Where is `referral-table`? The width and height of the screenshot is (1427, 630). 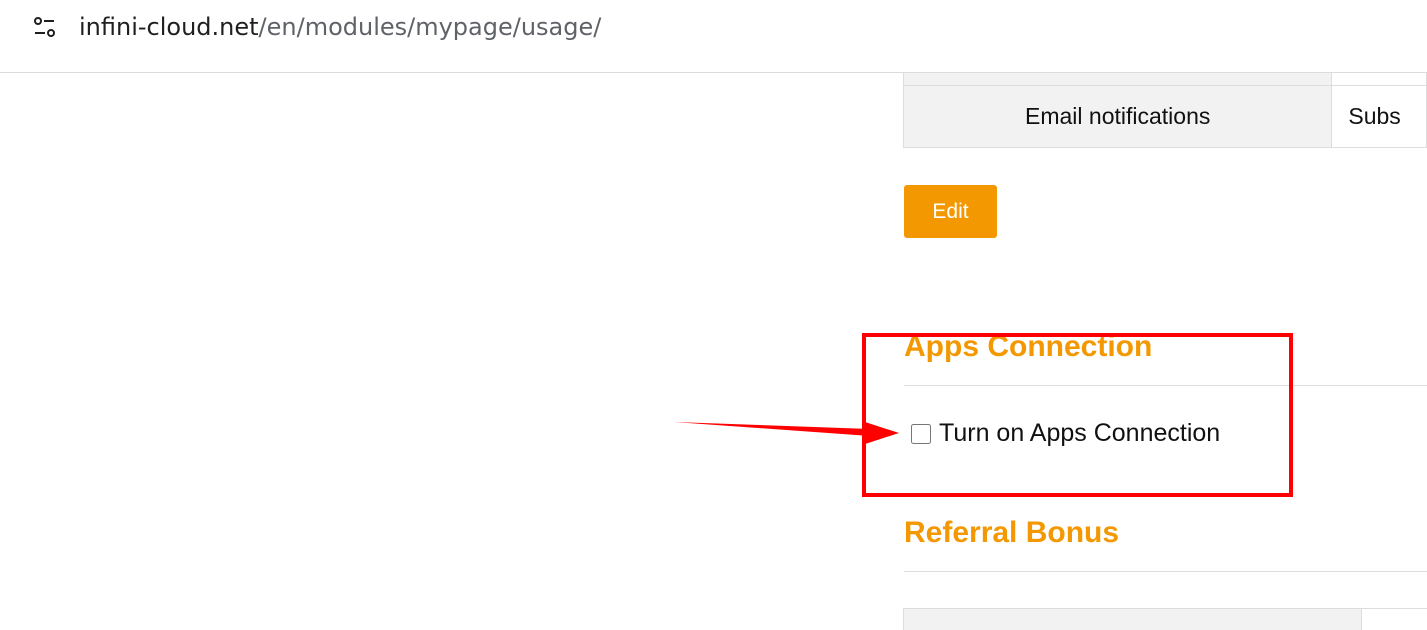
referral-table is located at coordinates (1165, 619).